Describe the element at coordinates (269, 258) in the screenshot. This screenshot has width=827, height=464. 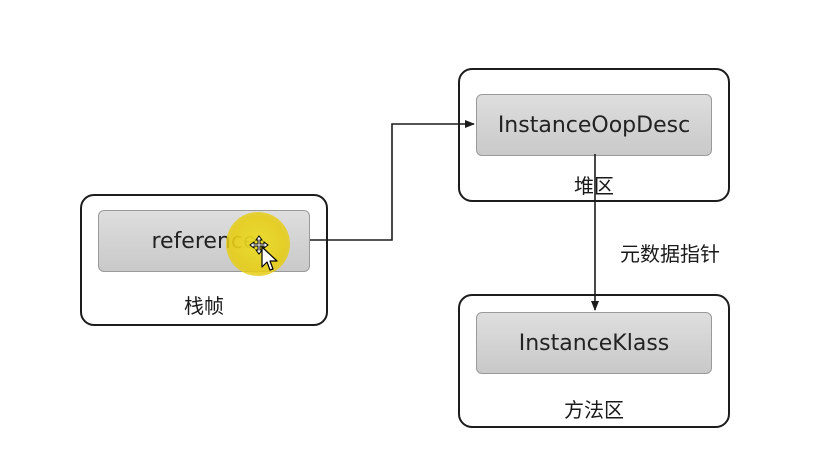
I see `mouse-pointer-icon` at that location.